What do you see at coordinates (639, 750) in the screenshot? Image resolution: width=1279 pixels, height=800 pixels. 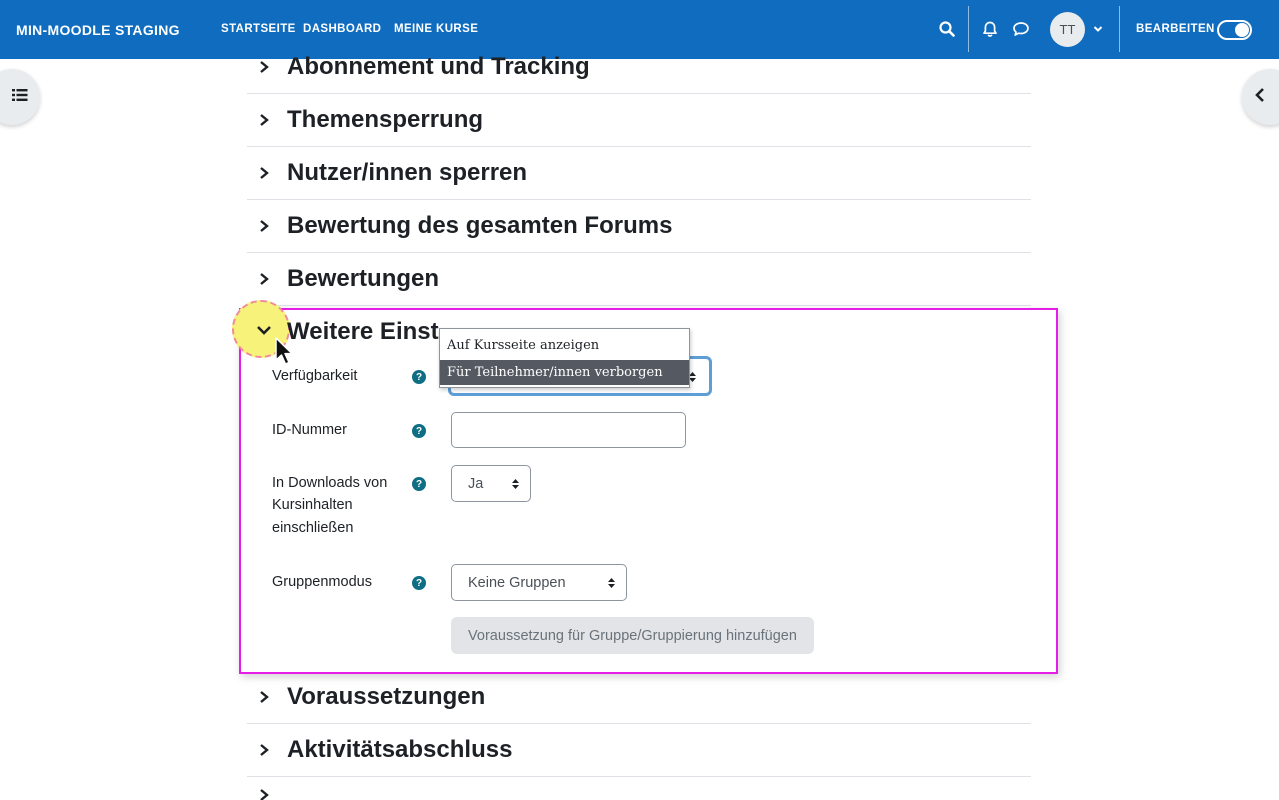 I see `section-activity-completion: Aktivitätsabschluss` at bounding box center [639, 750].